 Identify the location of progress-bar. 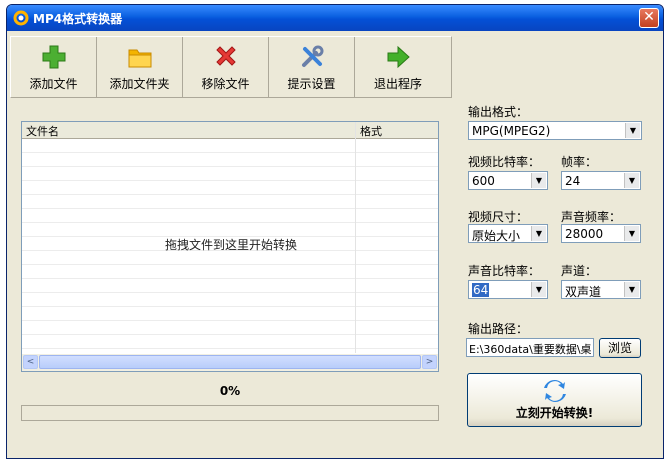
(230, 413).